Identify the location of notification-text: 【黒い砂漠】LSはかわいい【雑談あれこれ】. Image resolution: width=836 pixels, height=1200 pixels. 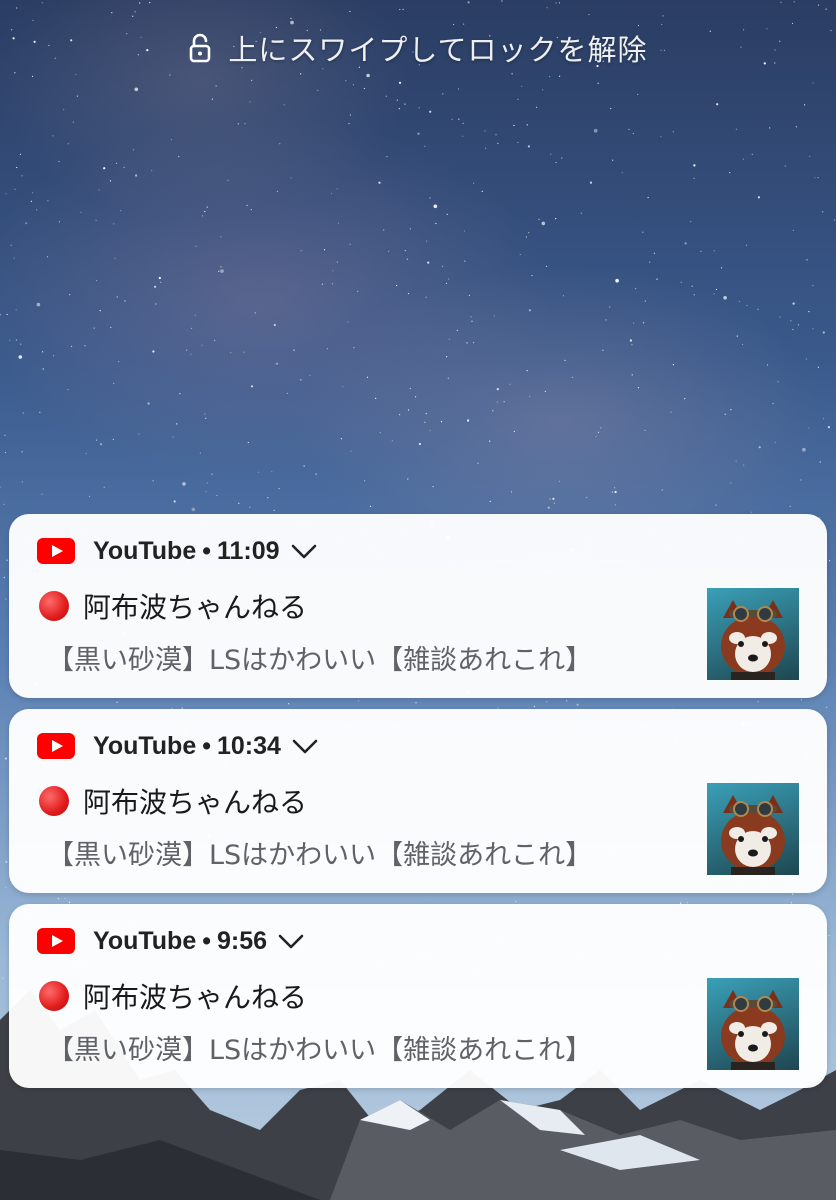
(320, 660).